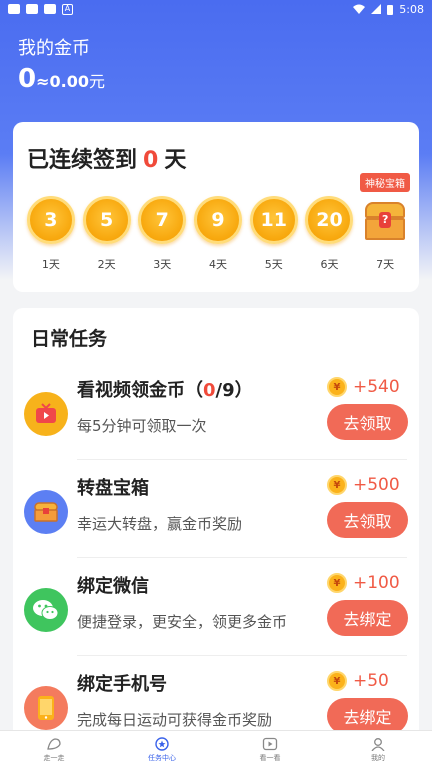 This screenshot has height=768, width=432. Describe the element at coordinates (216, 607) in the screenshot. I see `task-bind-wechat: 绑定微信 便捷登录，更安全，领更多金币 ¥ +100 去绑定` at that location.